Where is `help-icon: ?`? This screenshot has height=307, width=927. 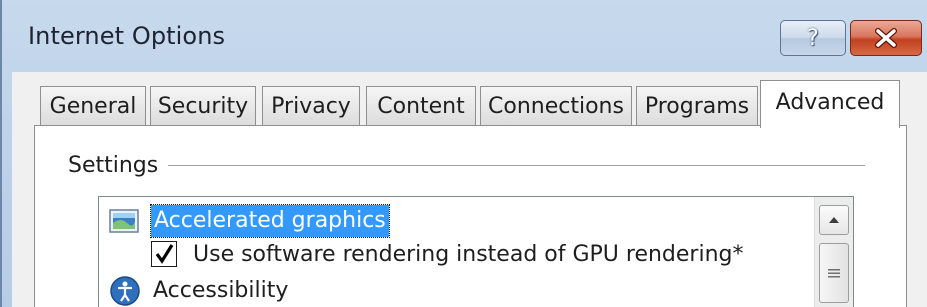
help-icon: ? is located at coordinates (813, 38).